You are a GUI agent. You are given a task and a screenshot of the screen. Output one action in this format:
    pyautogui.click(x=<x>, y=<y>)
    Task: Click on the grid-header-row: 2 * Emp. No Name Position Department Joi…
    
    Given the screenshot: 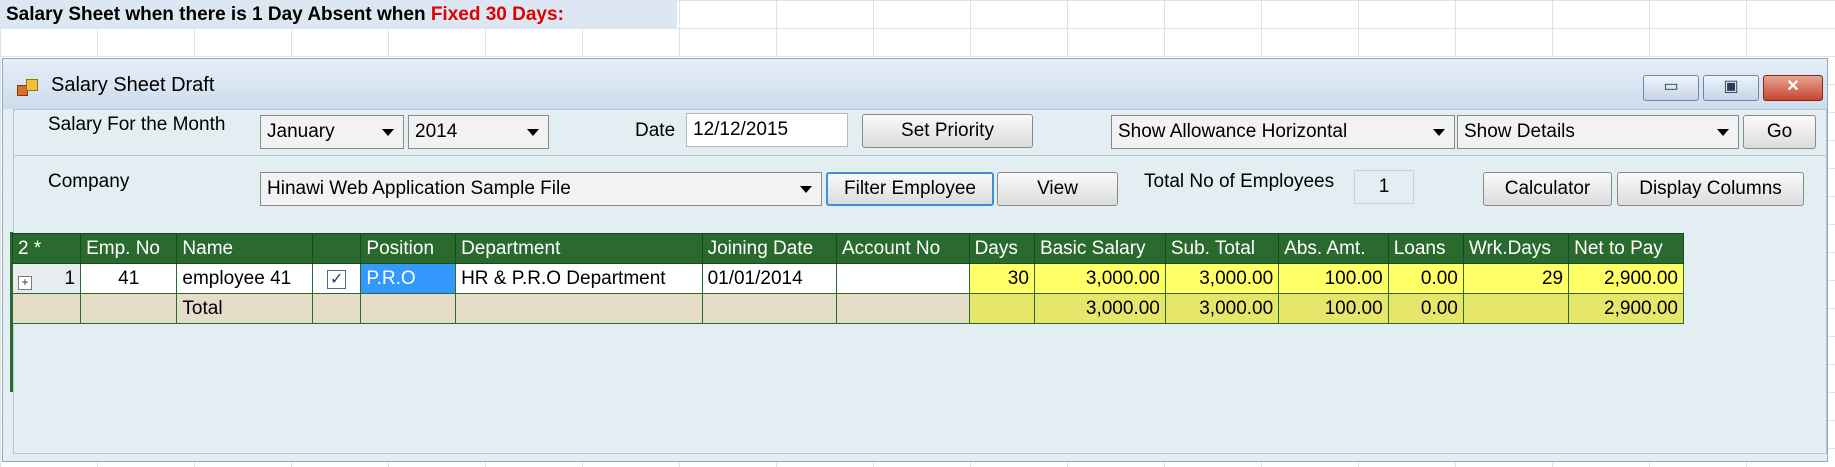 What is the action you would take?
    pyautogui.click(x=847, y=248)
    